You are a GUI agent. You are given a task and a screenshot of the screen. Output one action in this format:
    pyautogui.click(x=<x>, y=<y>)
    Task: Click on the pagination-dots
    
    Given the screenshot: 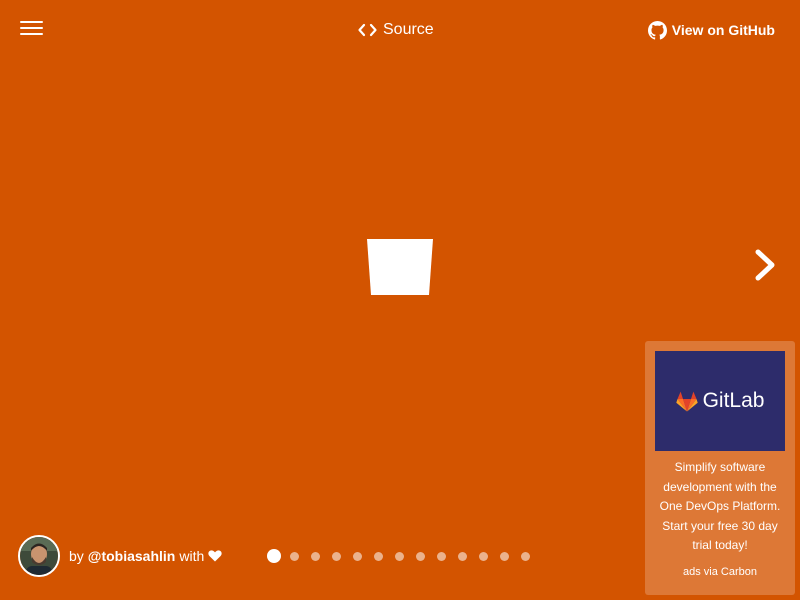 What is the action you would take?
    pyautogui.click(x=404, y=556)
    